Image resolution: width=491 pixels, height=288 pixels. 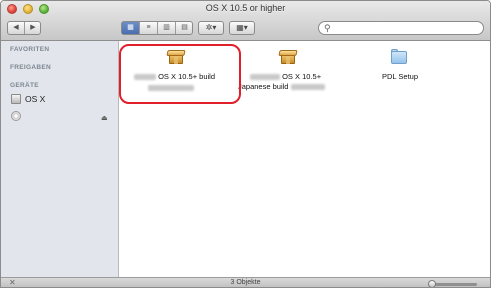 I want to click on folder-icon, so click(x=399, y=56).